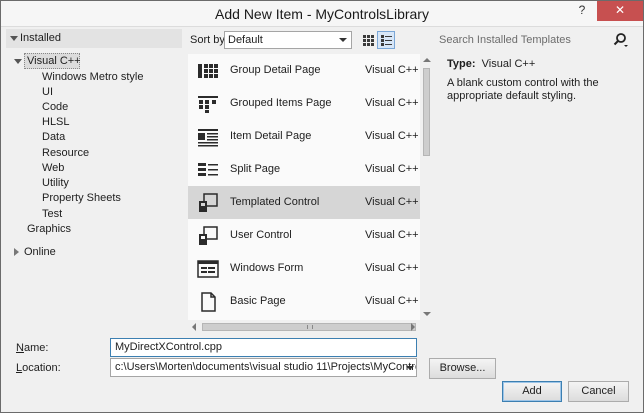 The height and width of the screenshot is (413, 644). I want to click on dialog-title: Add New Item - MyControlsLibrary, so click(322, 14).